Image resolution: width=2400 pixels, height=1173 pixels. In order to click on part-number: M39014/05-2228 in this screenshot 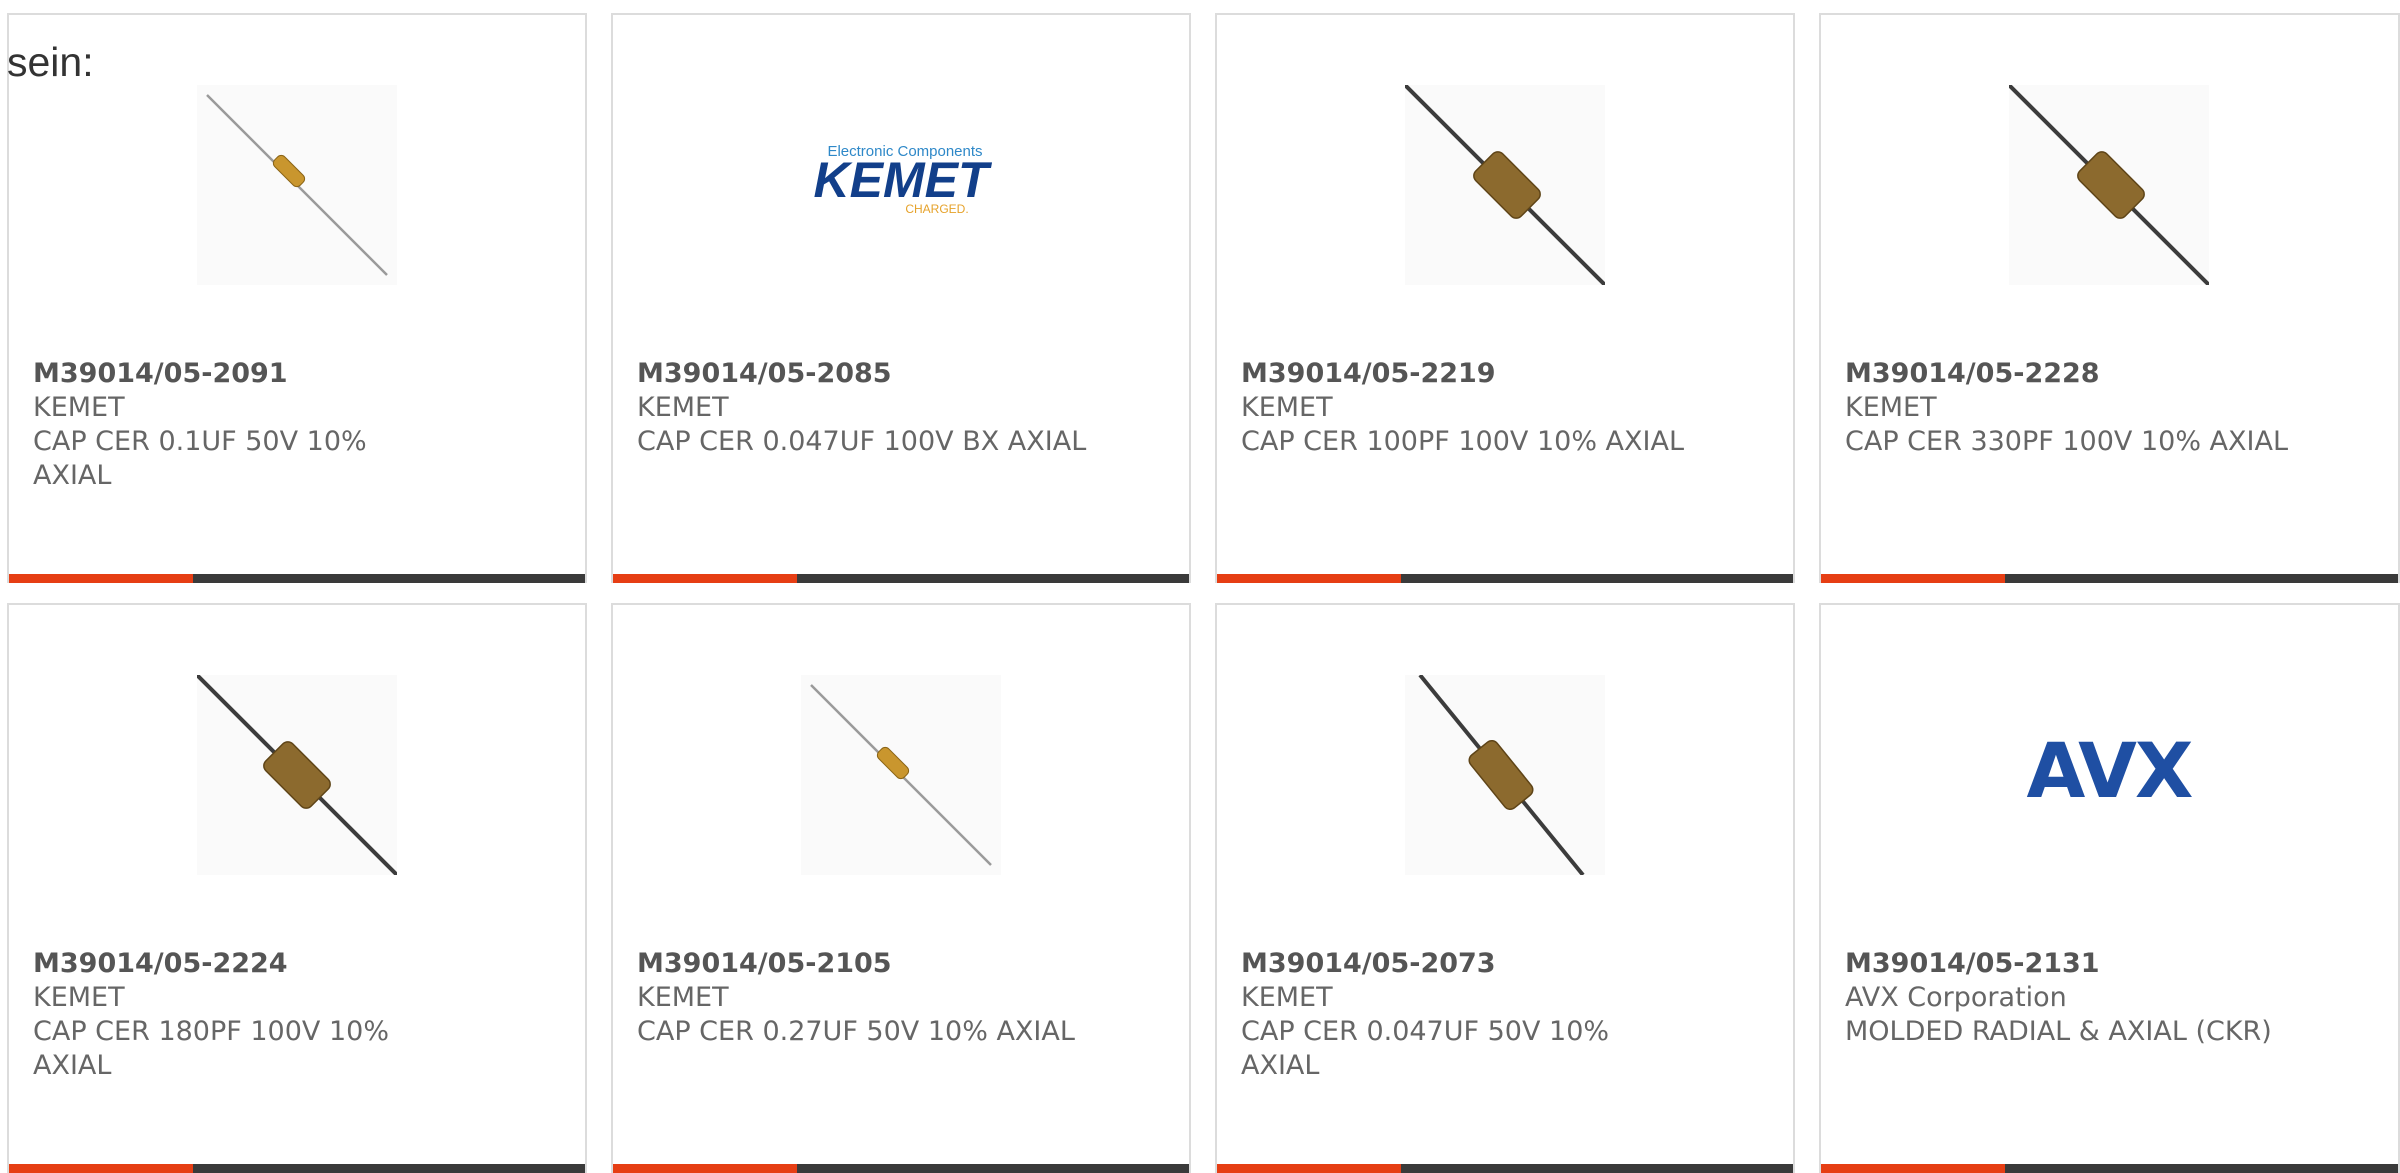, I will do `click(2111, 374)`.